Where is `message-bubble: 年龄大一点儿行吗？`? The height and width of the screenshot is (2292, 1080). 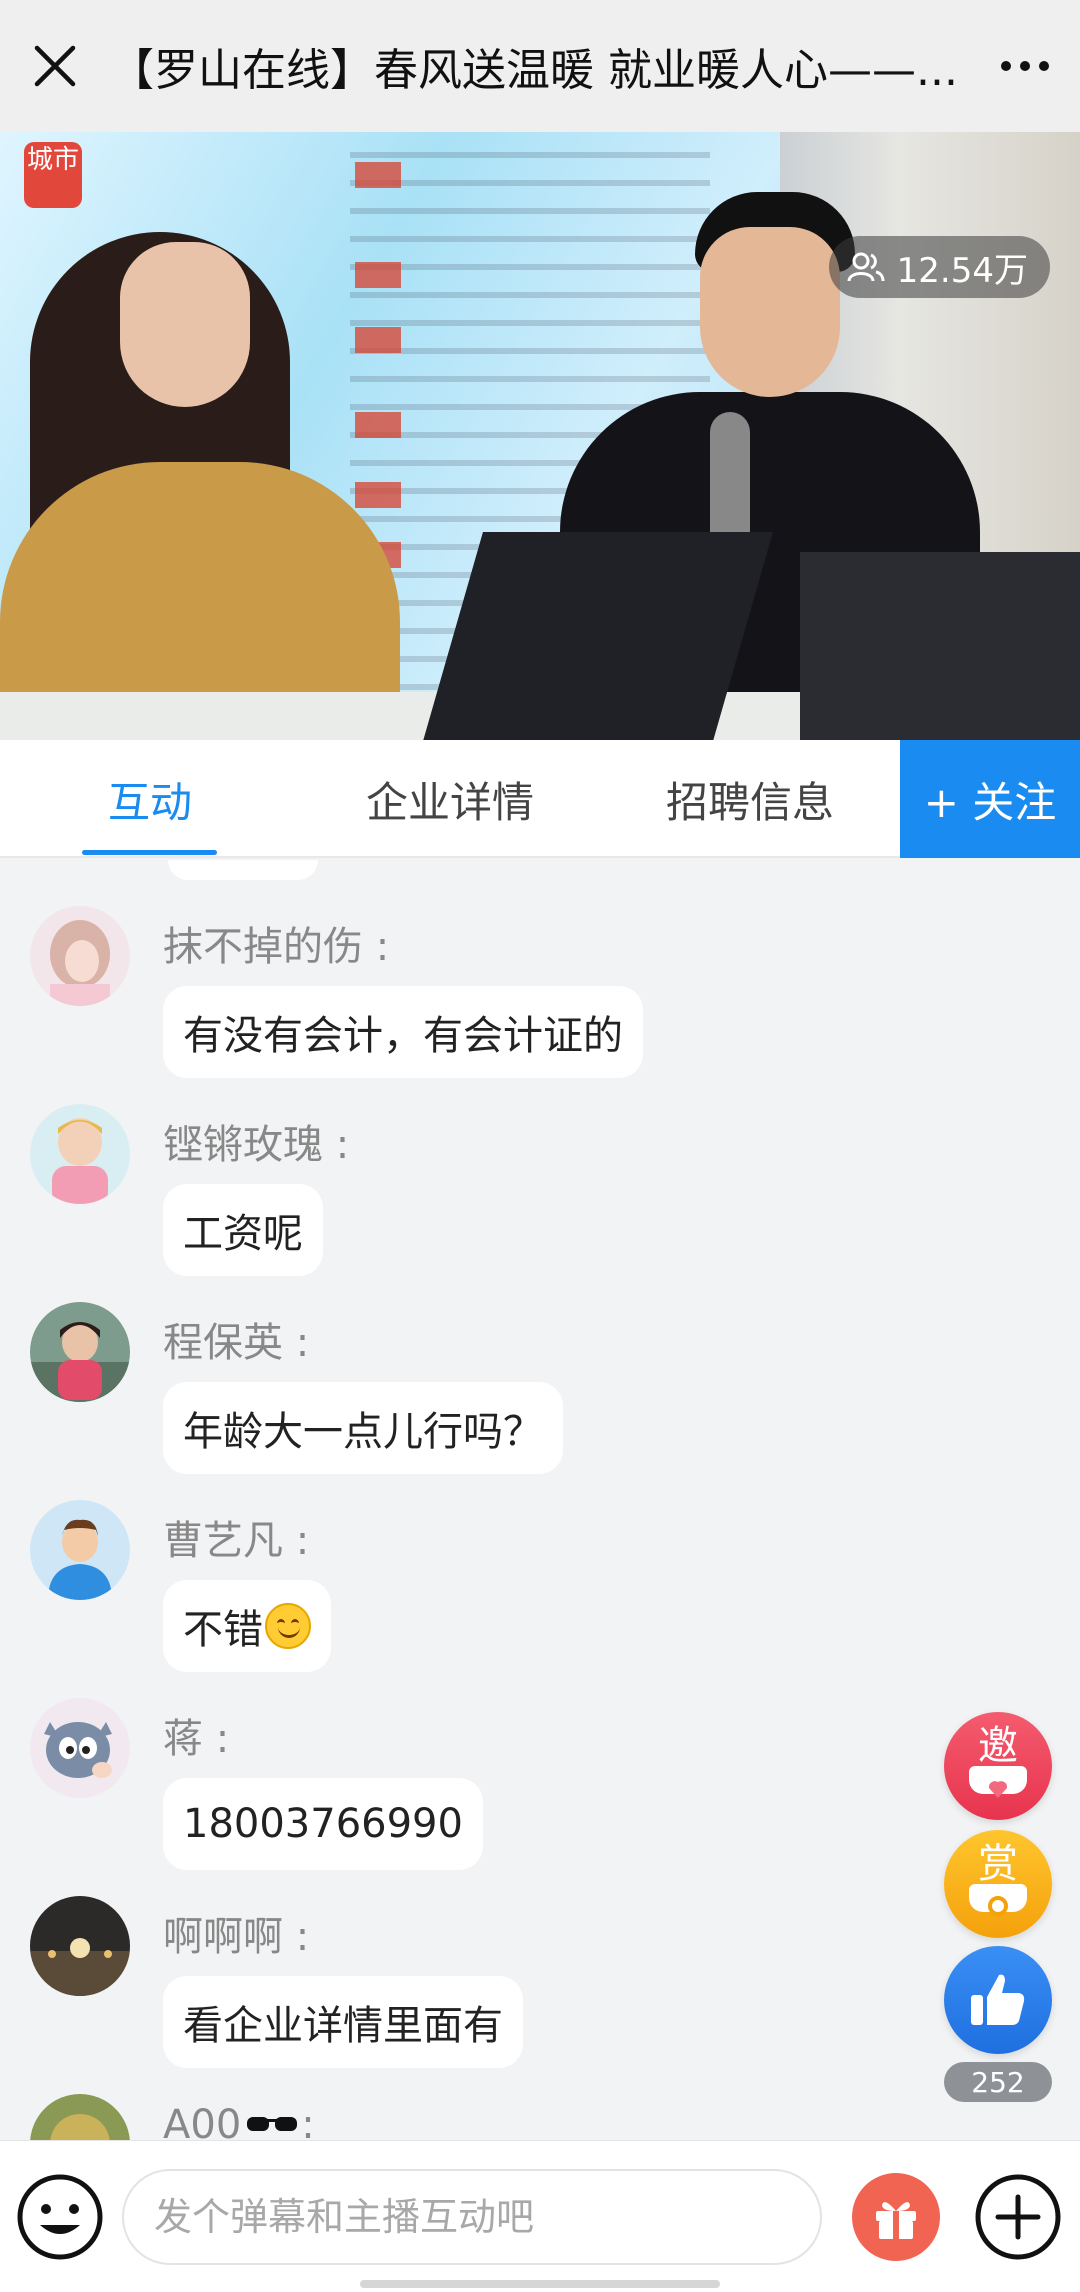 message-bubble: 年龄大一点儿行吗？ is located at coordinates (363, 1428).